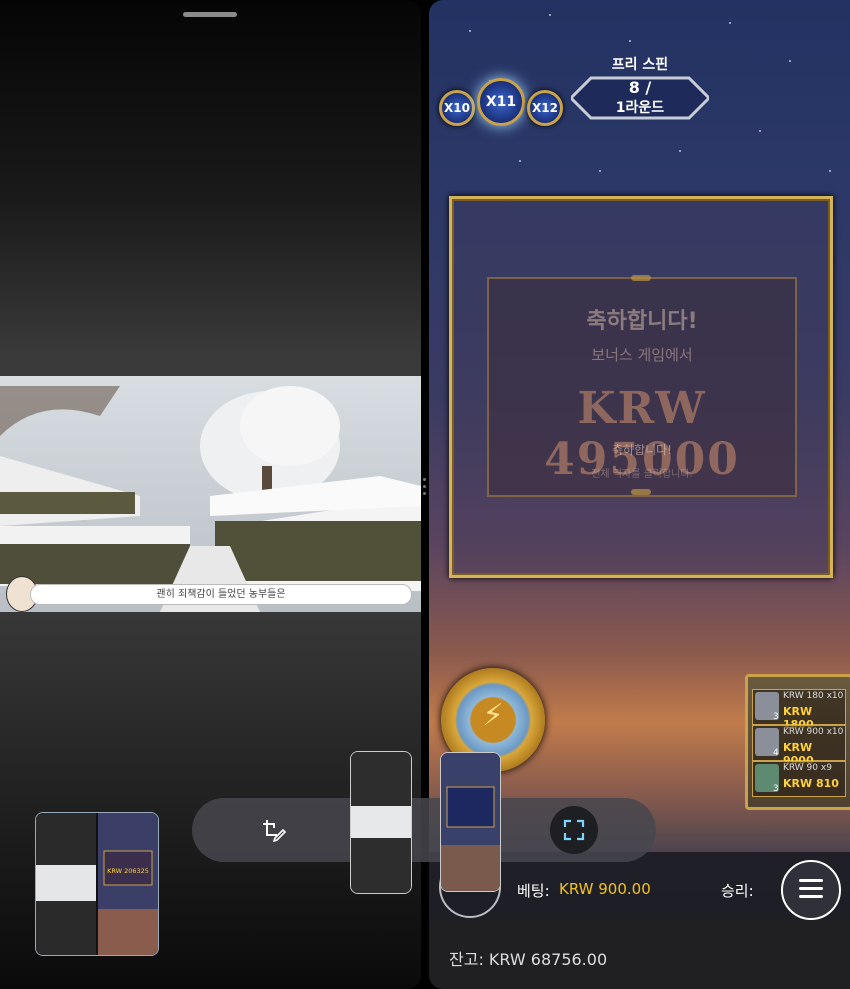 This screenshot has height=989, width=850. What do you see at coordinates (501, 102) in the screenshot?
I see `multiplier-x11-active: X11` at bounding box center [501, 102].